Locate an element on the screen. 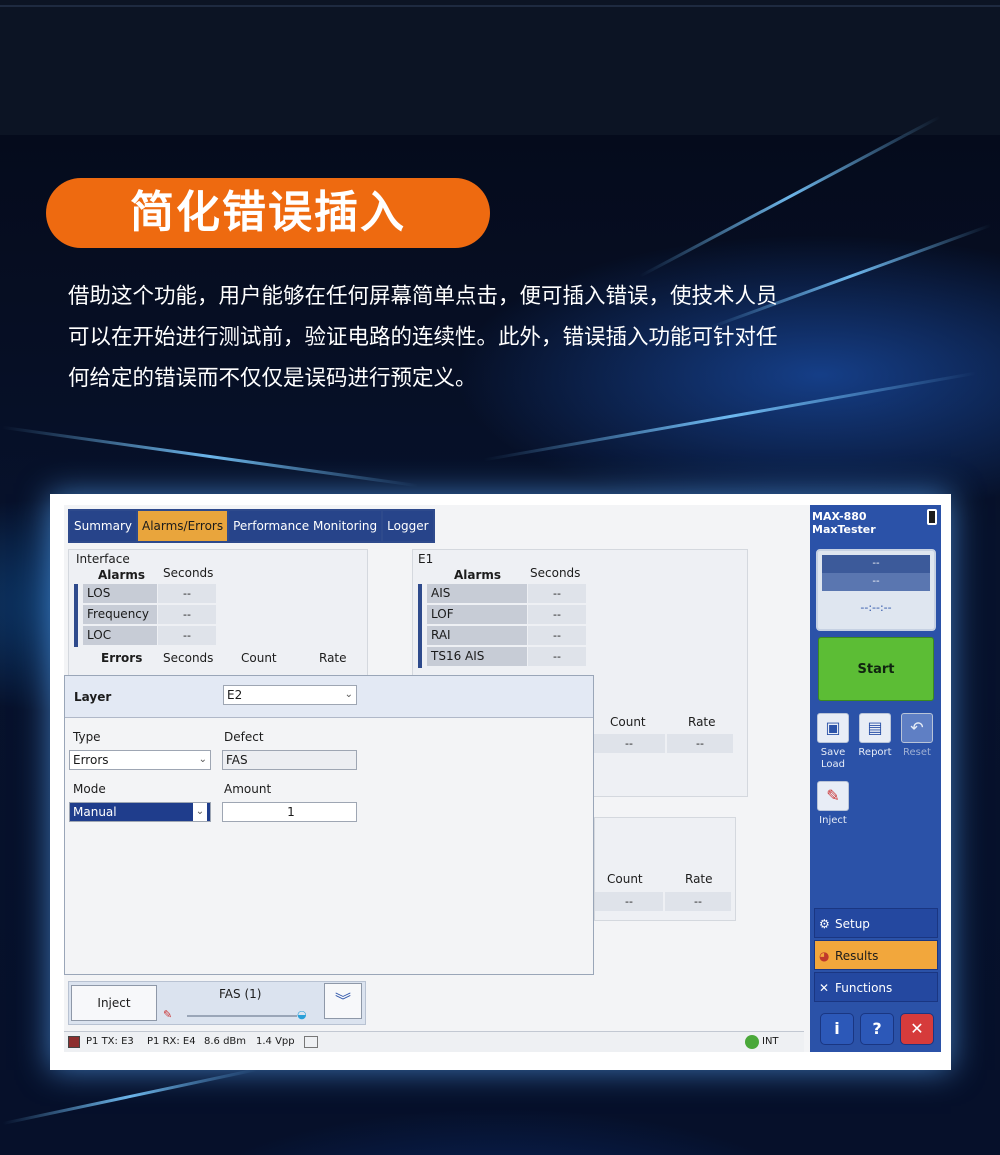 The image size is (1000, 1155). reset-icon: ↶ is located at coordinates (917, 728).